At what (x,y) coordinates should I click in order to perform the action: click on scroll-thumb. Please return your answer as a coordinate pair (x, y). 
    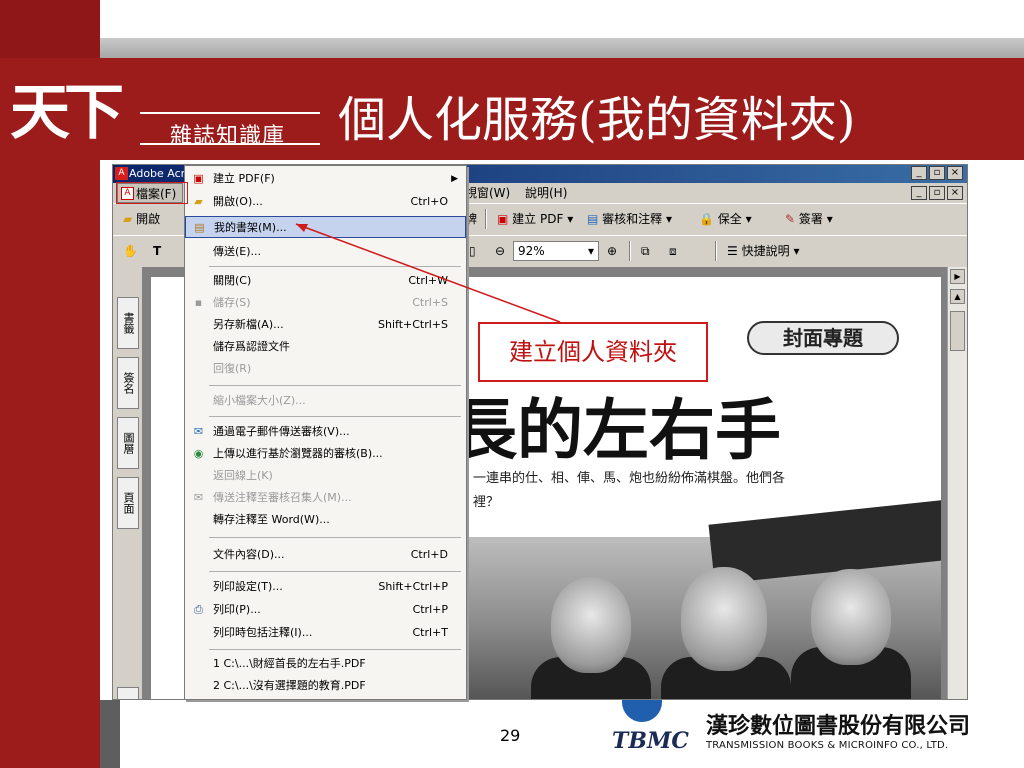
    Looking at the image, I should click on (957, 331).